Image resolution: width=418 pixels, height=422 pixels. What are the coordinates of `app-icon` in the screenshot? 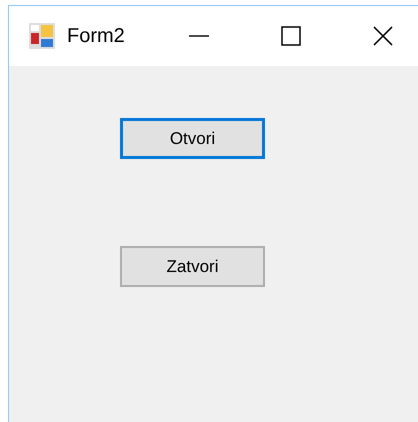 It's located at (42, 36).